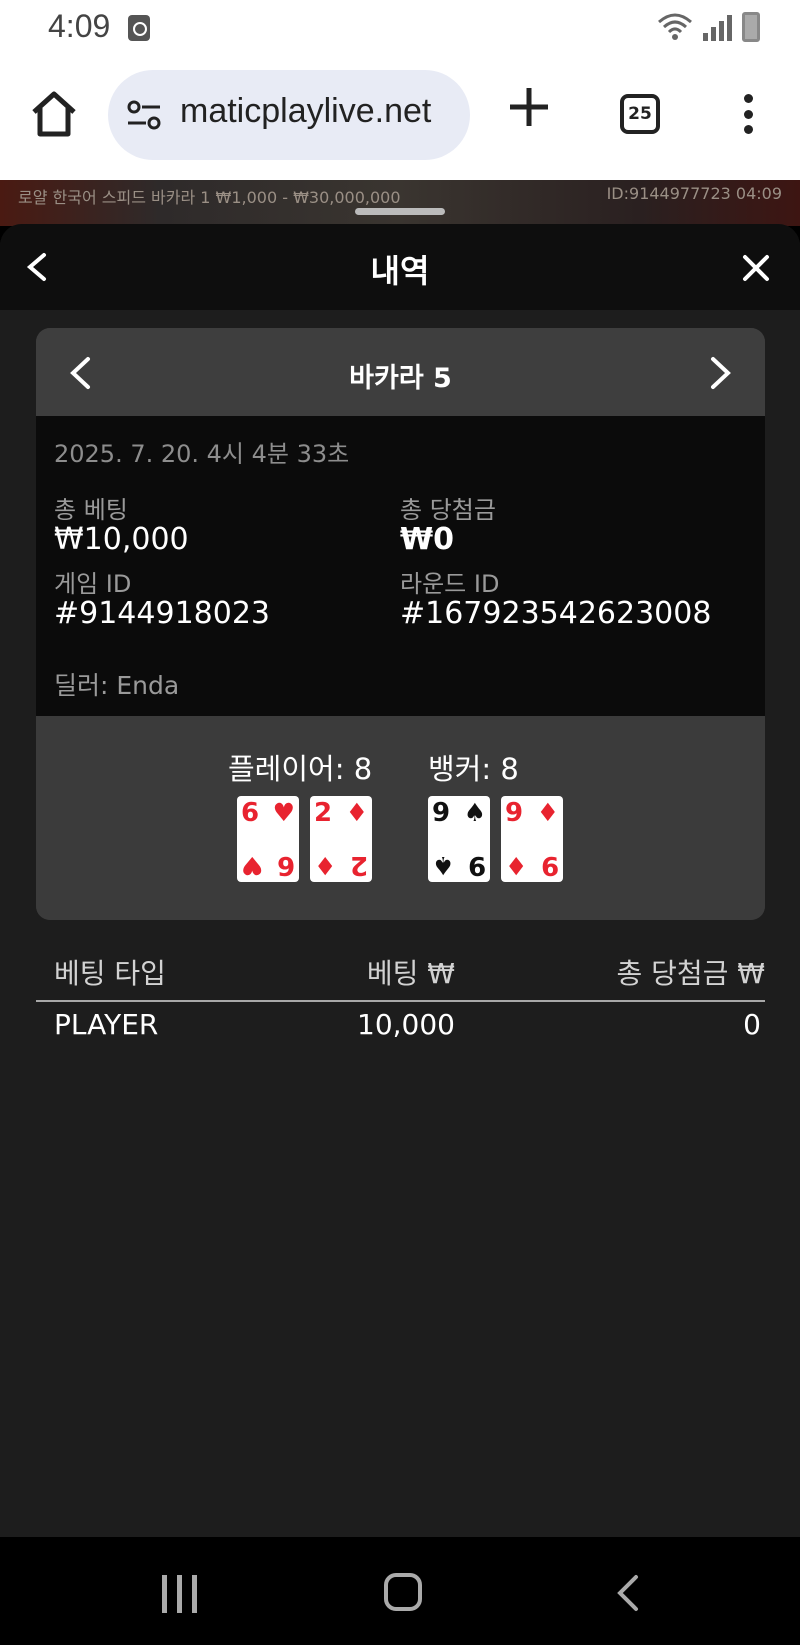 Image resolution: width=800 pixels, height=1645 pixels. I want to click on table-divider, so click(400, 1001).